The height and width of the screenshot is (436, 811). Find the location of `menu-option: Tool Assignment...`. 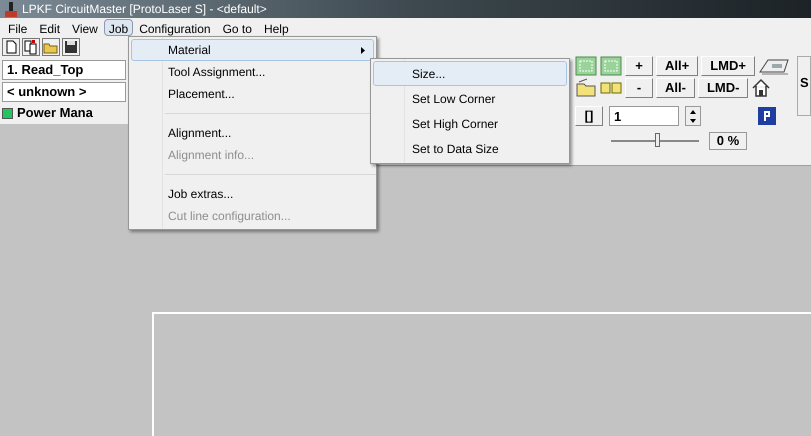

menu-option: Tool Assignment... is located at coordinates (252, 72).